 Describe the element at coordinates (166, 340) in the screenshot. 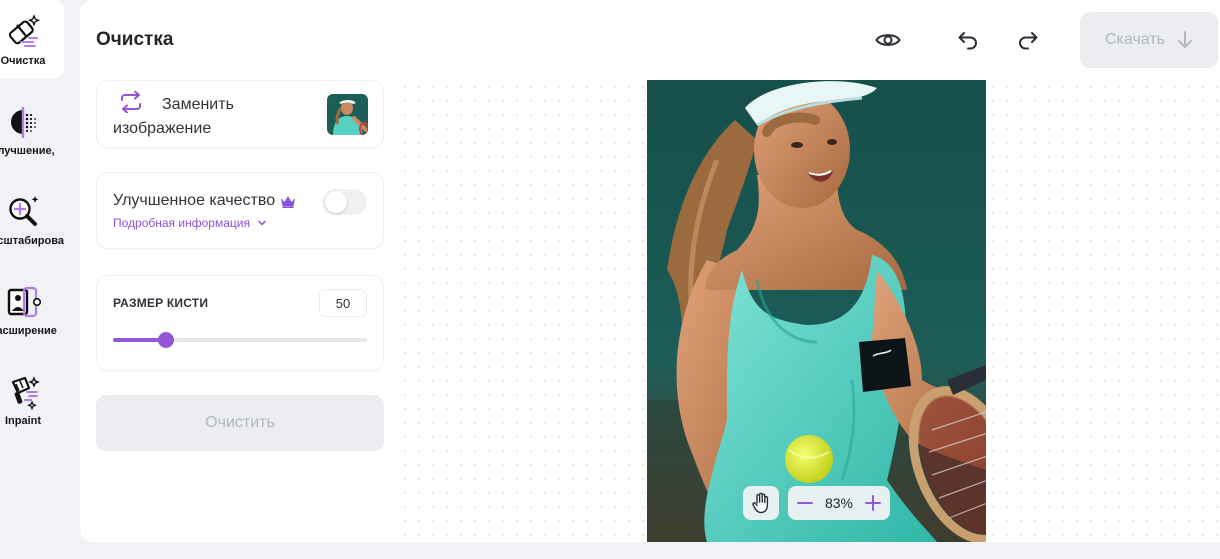

I see `slider-thumb` at that location.